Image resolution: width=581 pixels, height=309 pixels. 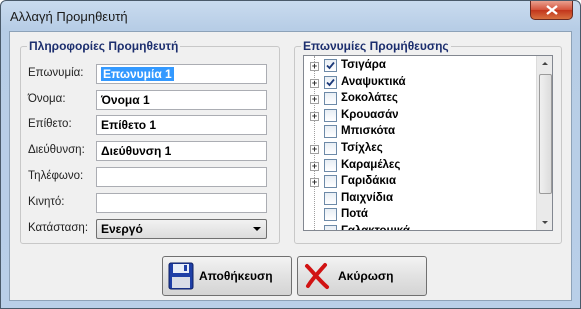 What do you see at coordinates (69, 16) in the screenshot?
I see `window-title: Αλλαγή Προμηθευτή` at bounding box center [69, 16].